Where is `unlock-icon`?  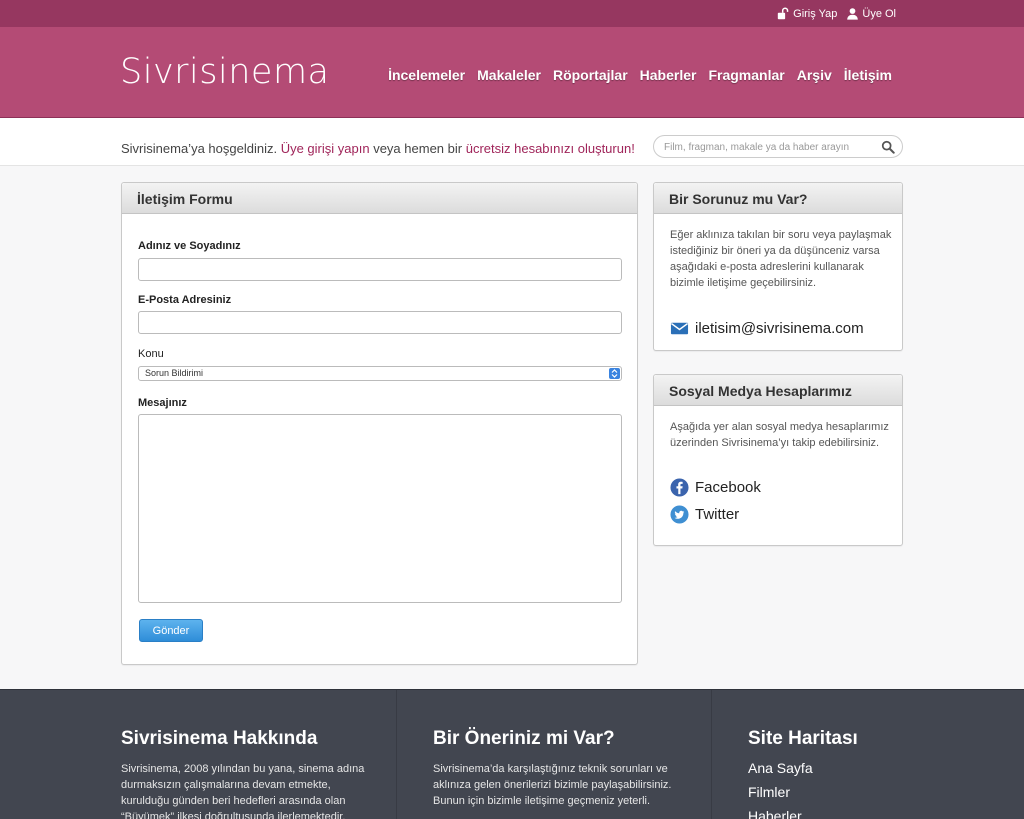 unlock-icon is located at coordinates (783, 13).